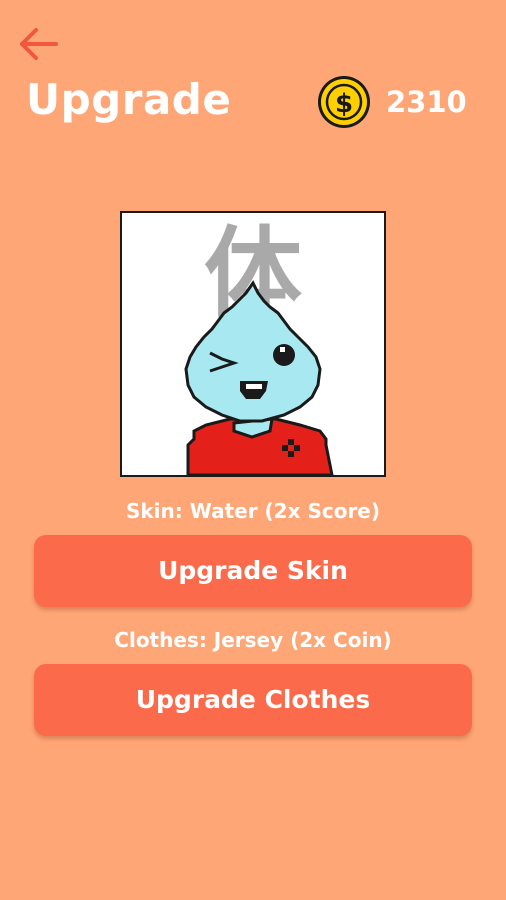 This screenshot has width=506, height=900. I want to click on page-title: Upgrade, so click(129, 99).